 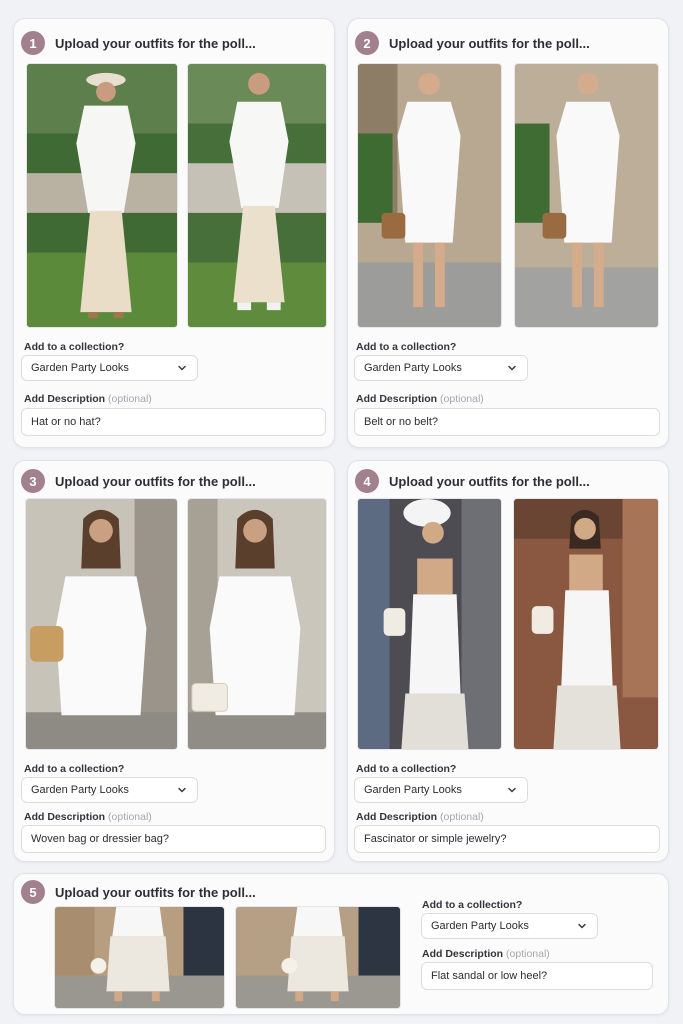 What do you see at coordinates (537, 976) in the screenshot?
I see `description-input: Flat sandal or low heel?` at bounding box center [537, 976].